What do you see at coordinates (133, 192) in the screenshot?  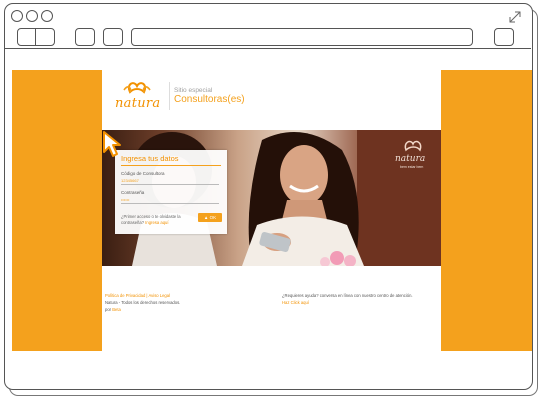 I see `password-label: Contraseña` at bounding box center [133, 192].